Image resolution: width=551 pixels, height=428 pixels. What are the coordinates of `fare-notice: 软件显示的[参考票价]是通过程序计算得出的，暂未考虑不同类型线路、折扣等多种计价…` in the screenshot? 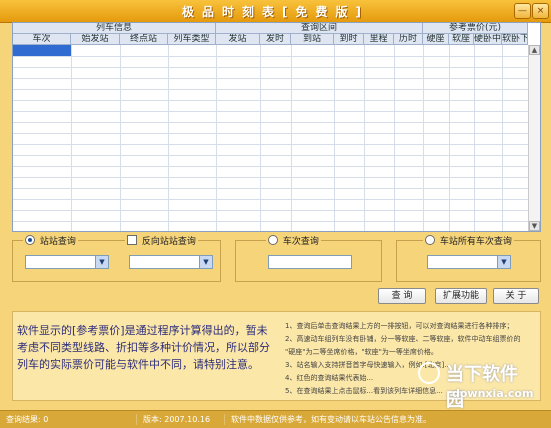 It's located at (143, 347).